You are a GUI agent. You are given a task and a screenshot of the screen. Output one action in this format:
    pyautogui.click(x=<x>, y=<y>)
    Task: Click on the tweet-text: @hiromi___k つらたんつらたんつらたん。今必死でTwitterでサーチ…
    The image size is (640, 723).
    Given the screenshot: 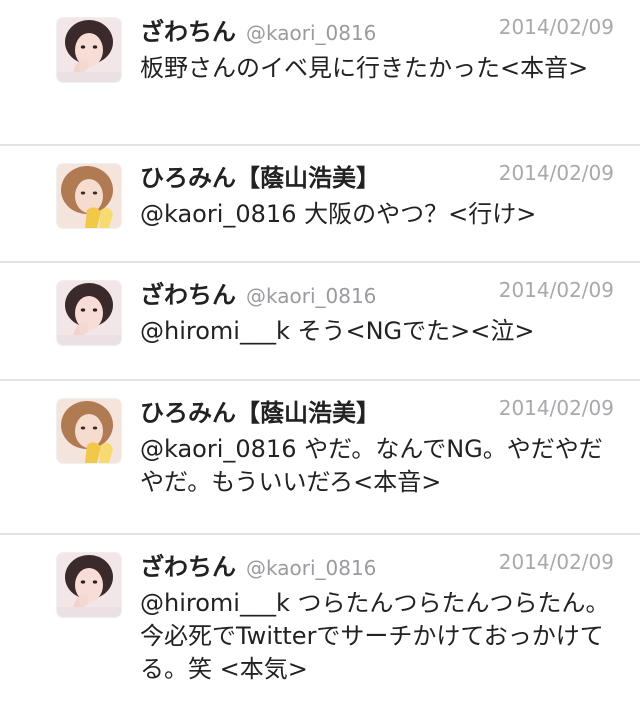 What is the action you would take?
    pyautogui.click(x=375, y=636)
    